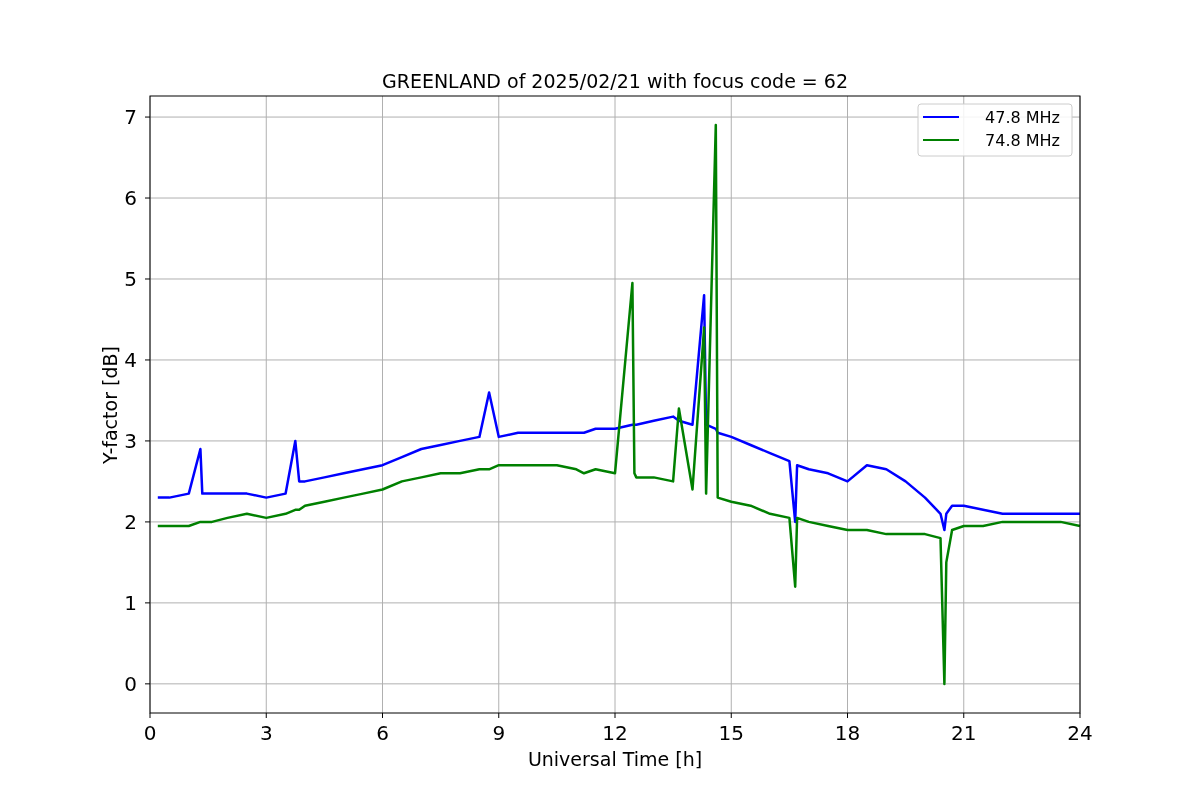  Describe the element at coordinates (130, 683) in the screenshot. I see `y-tick-label: 0` at that location.